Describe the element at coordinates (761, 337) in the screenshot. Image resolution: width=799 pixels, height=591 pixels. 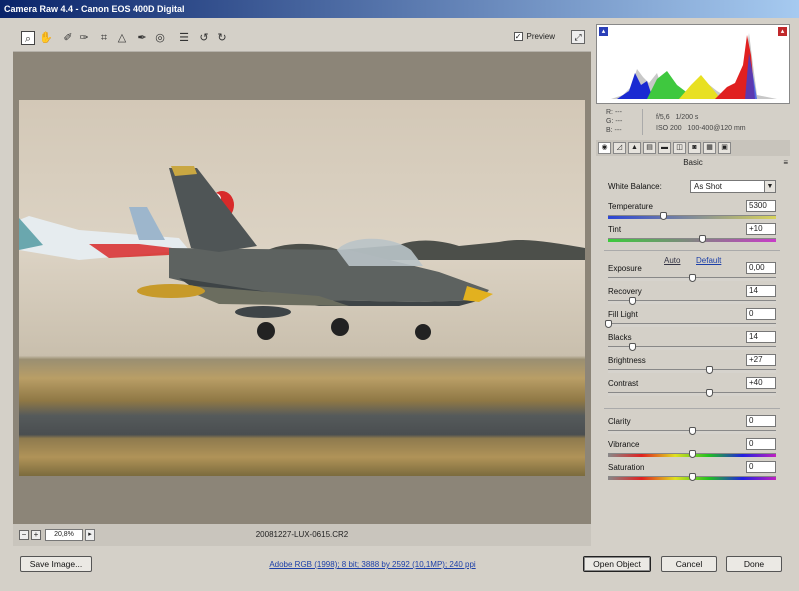
I see `blacks-field: 14` at that location.